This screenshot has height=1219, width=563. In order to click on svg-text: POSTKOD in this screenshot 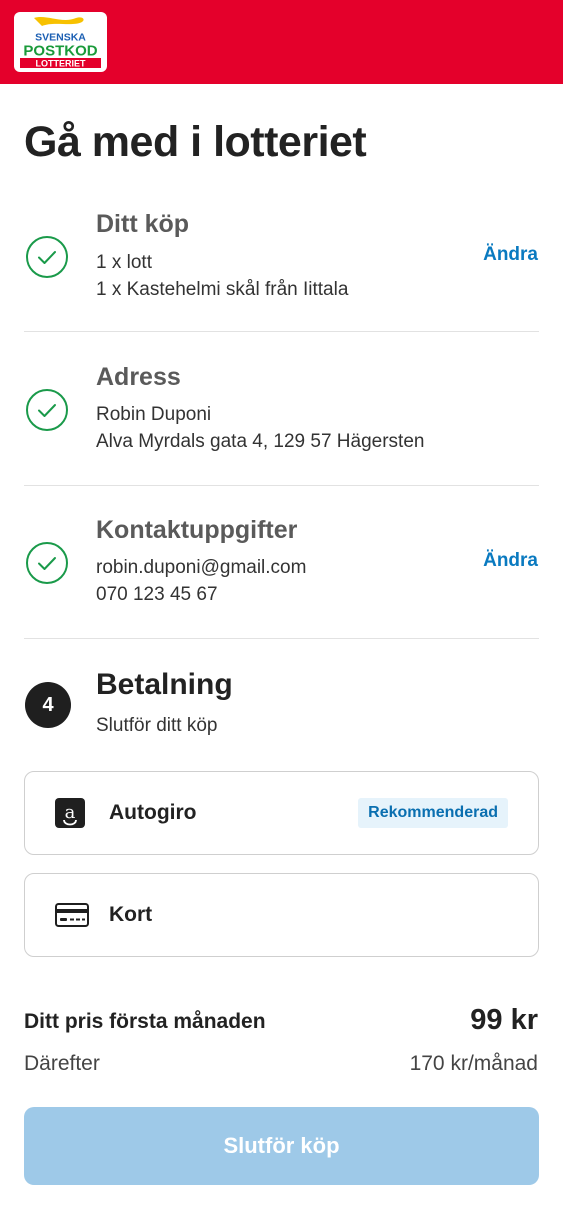, I will do `click(60, 51)`.